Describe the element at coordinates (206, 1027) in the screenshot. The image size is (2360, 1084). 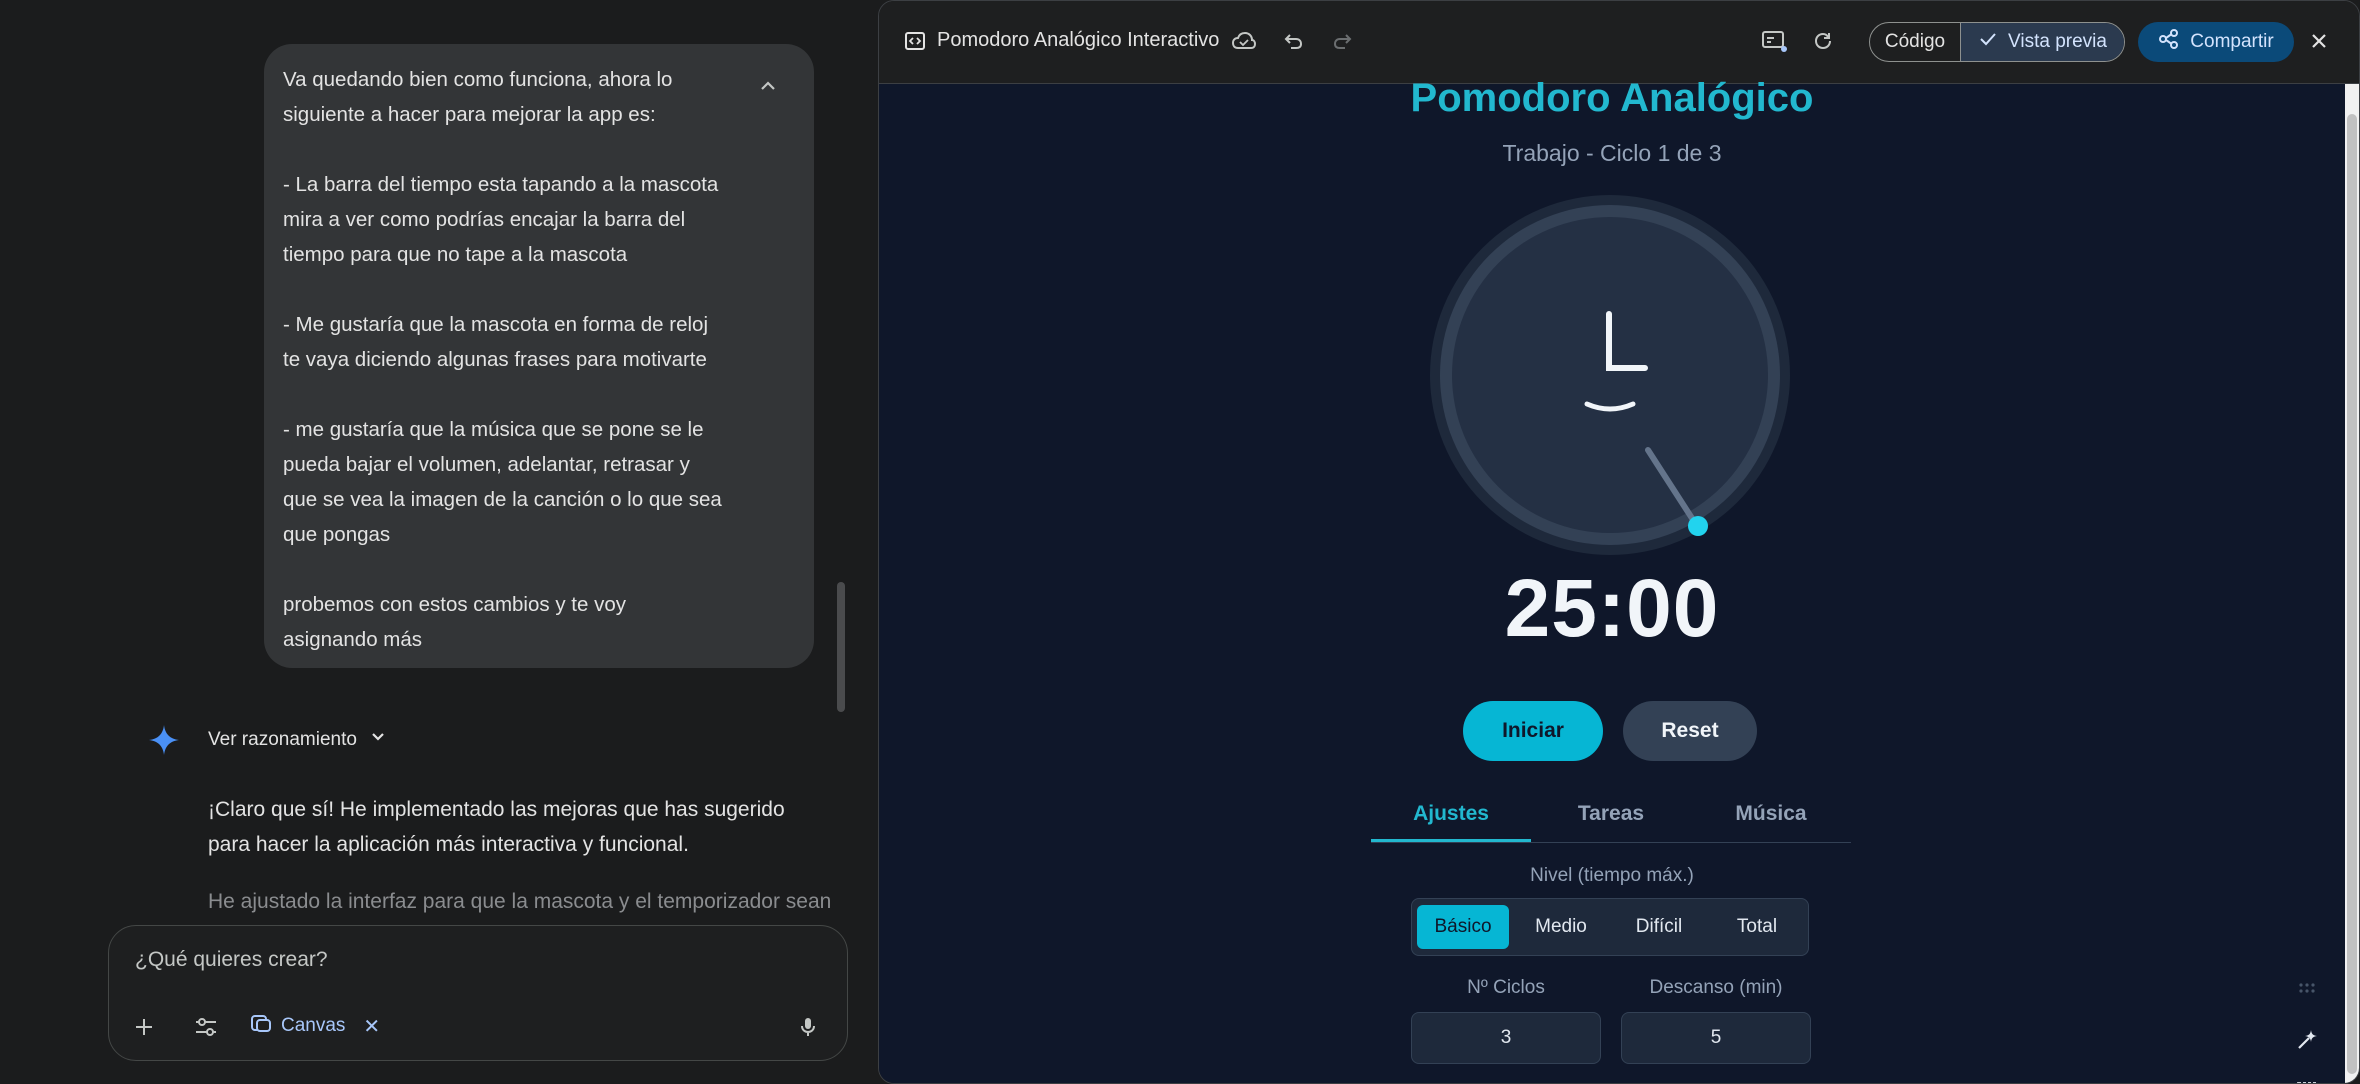
I see `tools-icon` at that location.